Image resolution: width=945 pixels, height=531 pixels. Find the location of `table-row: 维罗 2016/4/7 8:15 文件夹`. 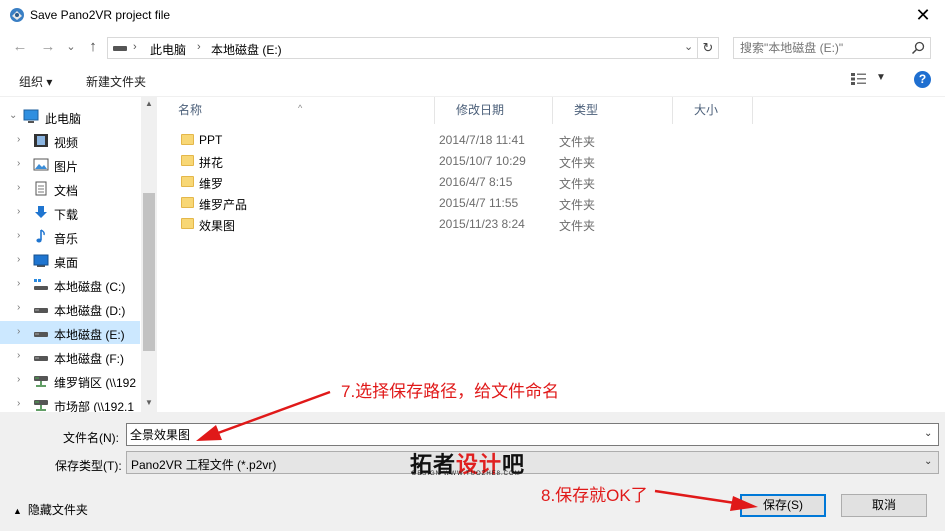

table-row: 维罗 2016/4/7 8:15 文件夹 is located at coordinates (427, 182).